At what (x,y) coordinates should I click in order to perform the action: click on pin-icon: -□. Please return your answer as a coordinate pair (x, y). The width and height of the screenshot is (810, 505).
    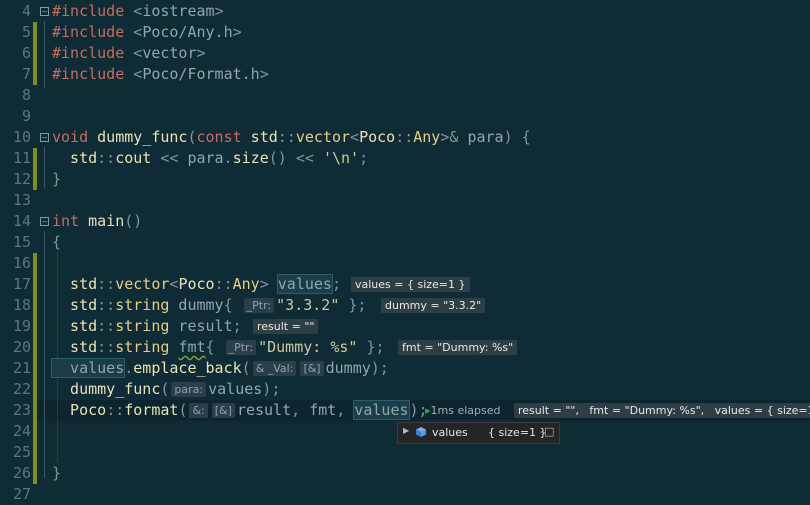
    Looking at the image, I should click on (547, 431).